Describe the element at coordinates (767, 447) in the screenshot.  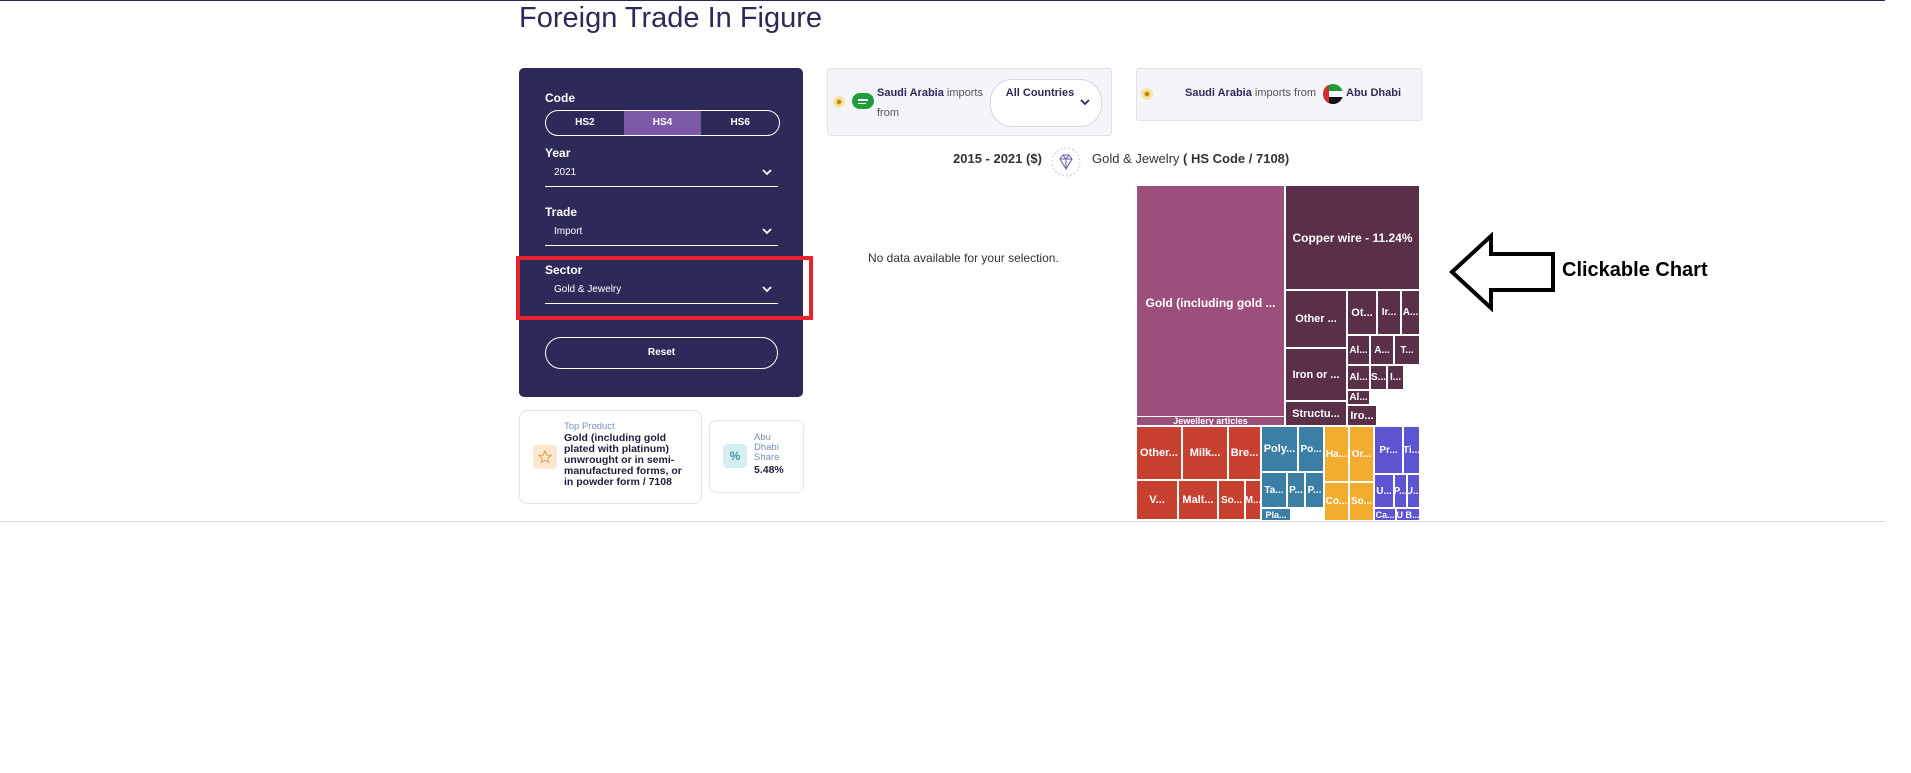
I see `share-label: Abu Dhabi Share` at that location.